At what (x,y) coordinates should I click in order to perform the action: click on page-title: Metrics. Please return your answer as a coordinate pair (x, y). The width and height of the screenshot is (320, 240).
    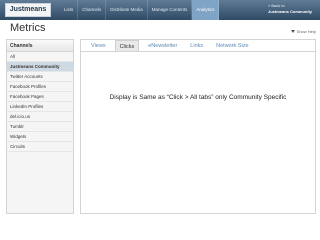
    Looking at the image, I should click on (28, 28).